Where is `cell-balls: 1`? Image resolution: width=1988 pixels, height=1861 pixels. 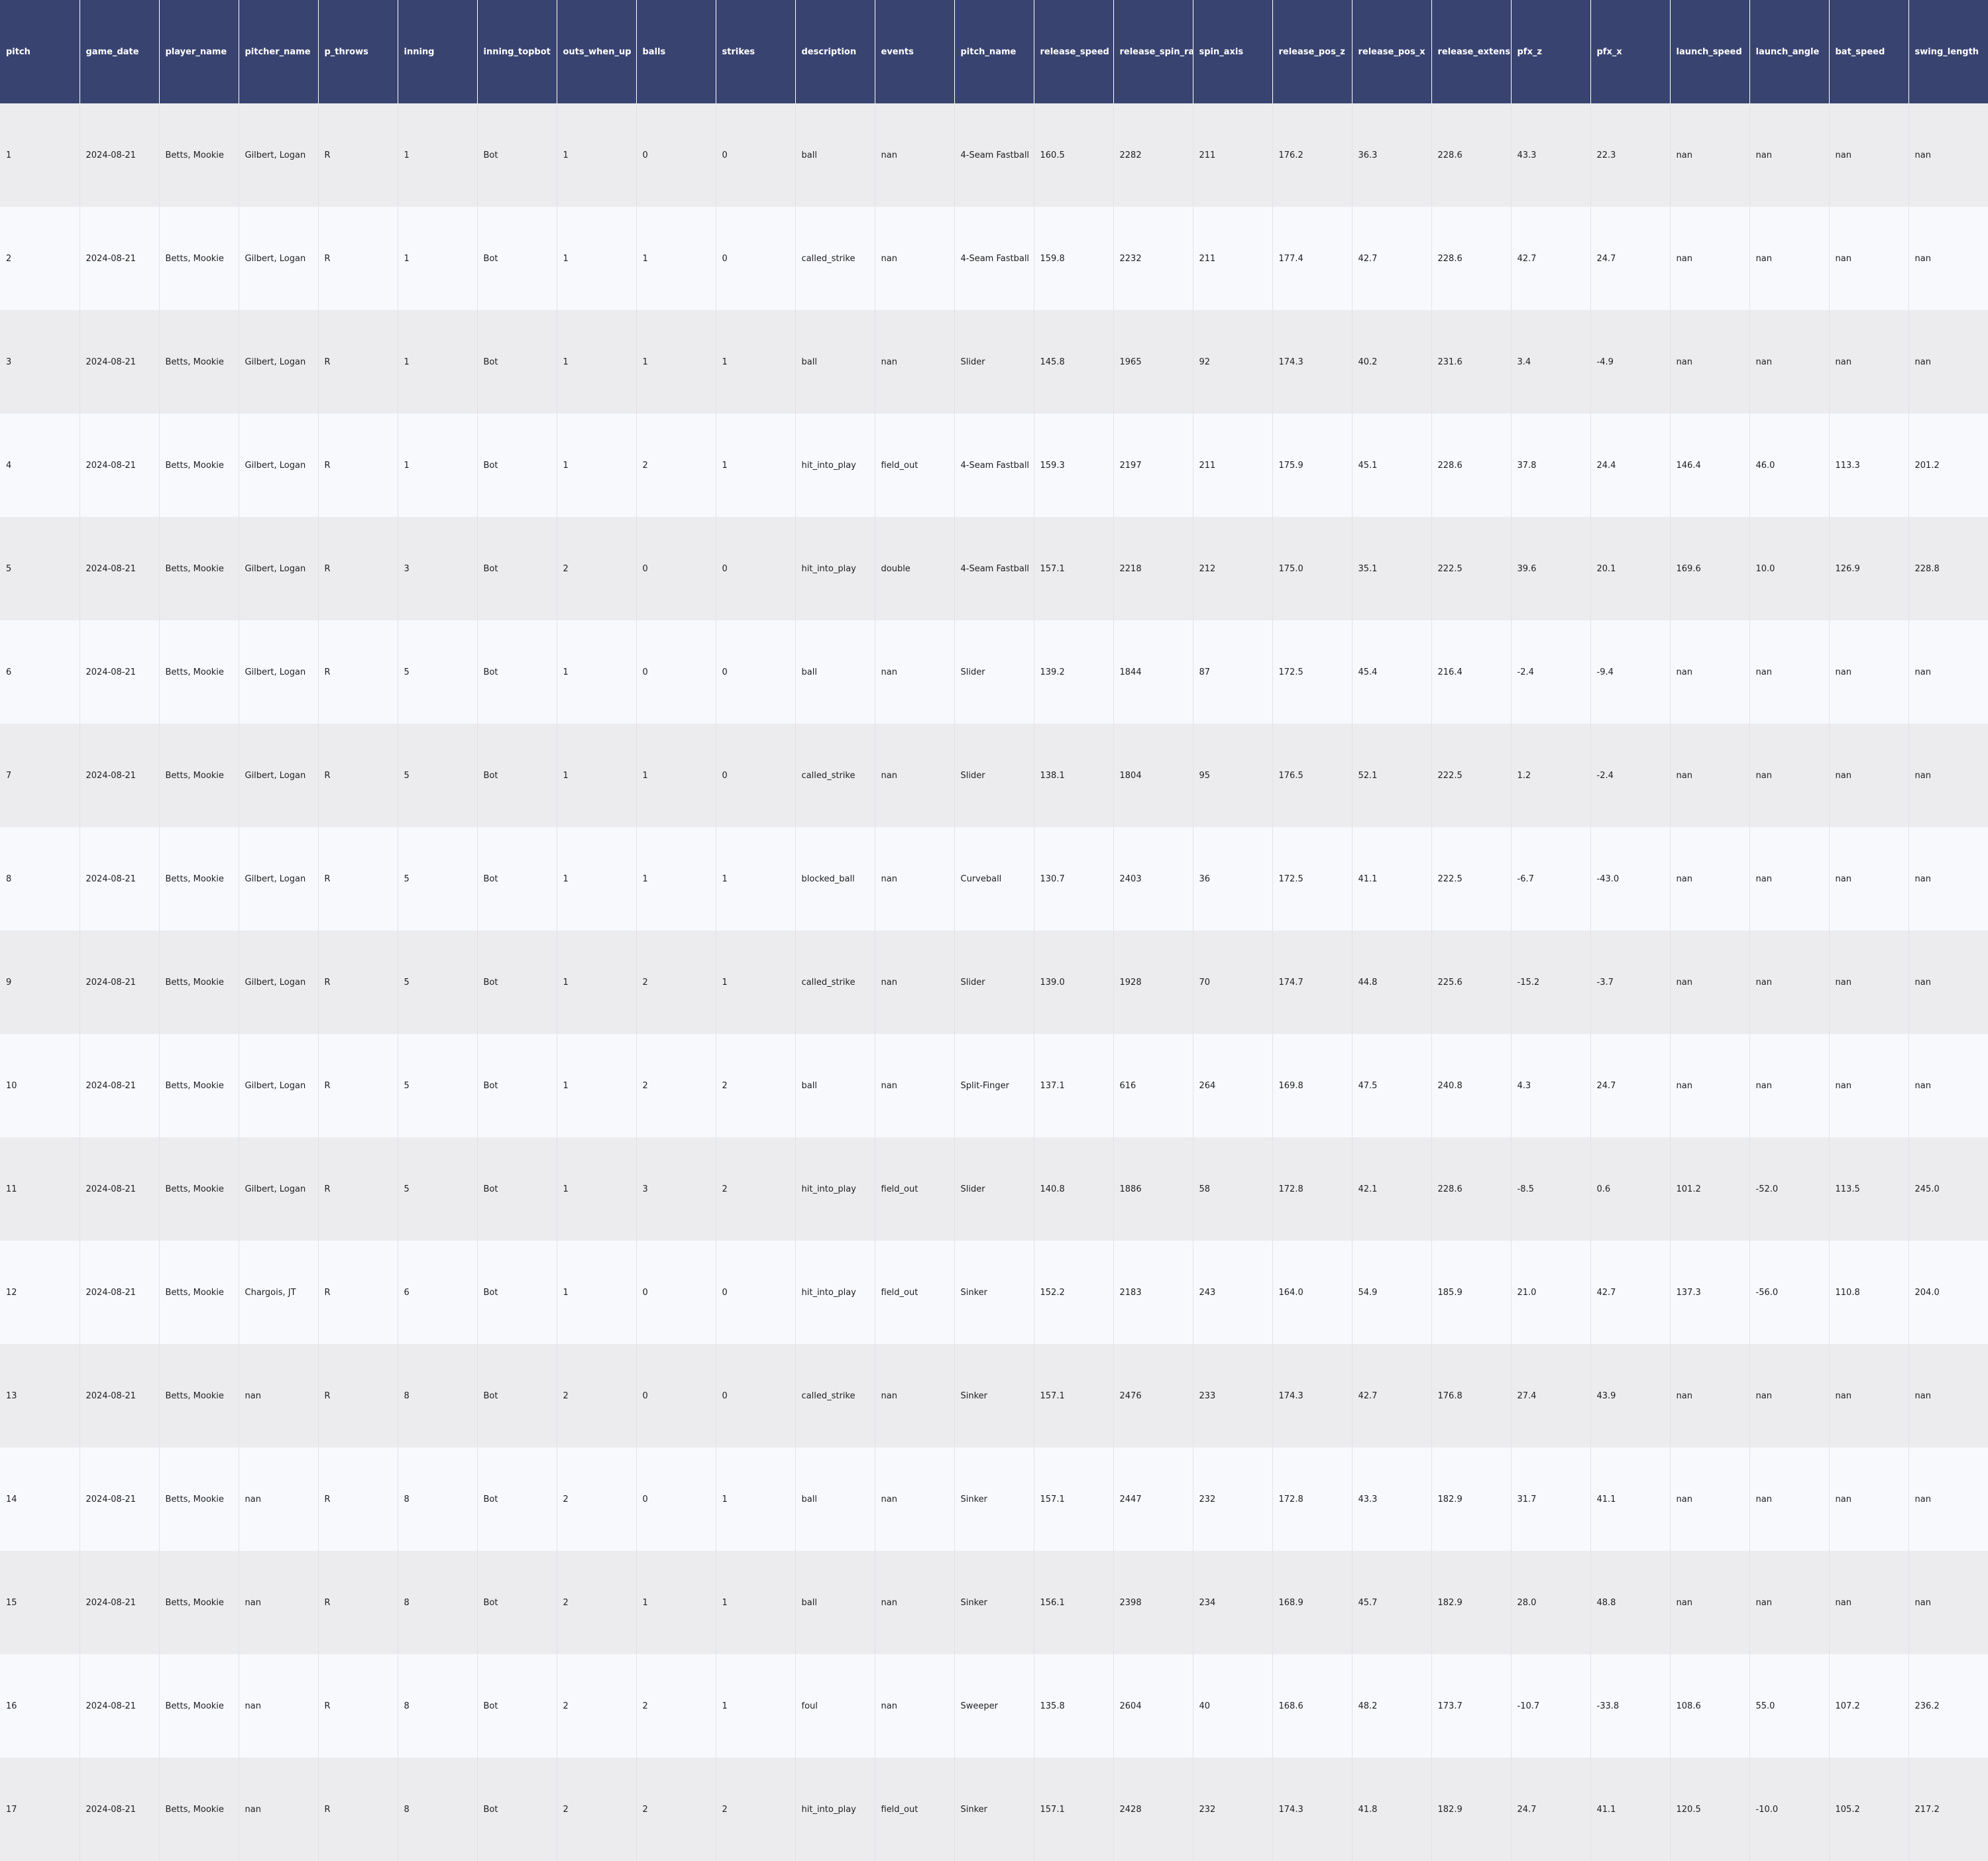 cell-balls: 1 is located at coordinates (676, 1602).